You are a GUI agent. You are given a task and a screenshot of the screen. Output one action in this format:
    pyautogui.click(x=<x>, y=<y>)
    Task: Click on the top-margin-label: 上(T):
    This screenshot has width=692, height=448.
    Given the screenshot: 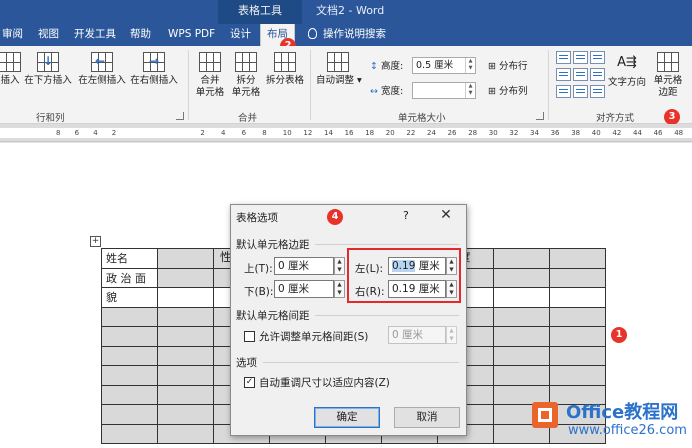 What is the action you would take?
    pyautogui.click(x=258, y=269)
    